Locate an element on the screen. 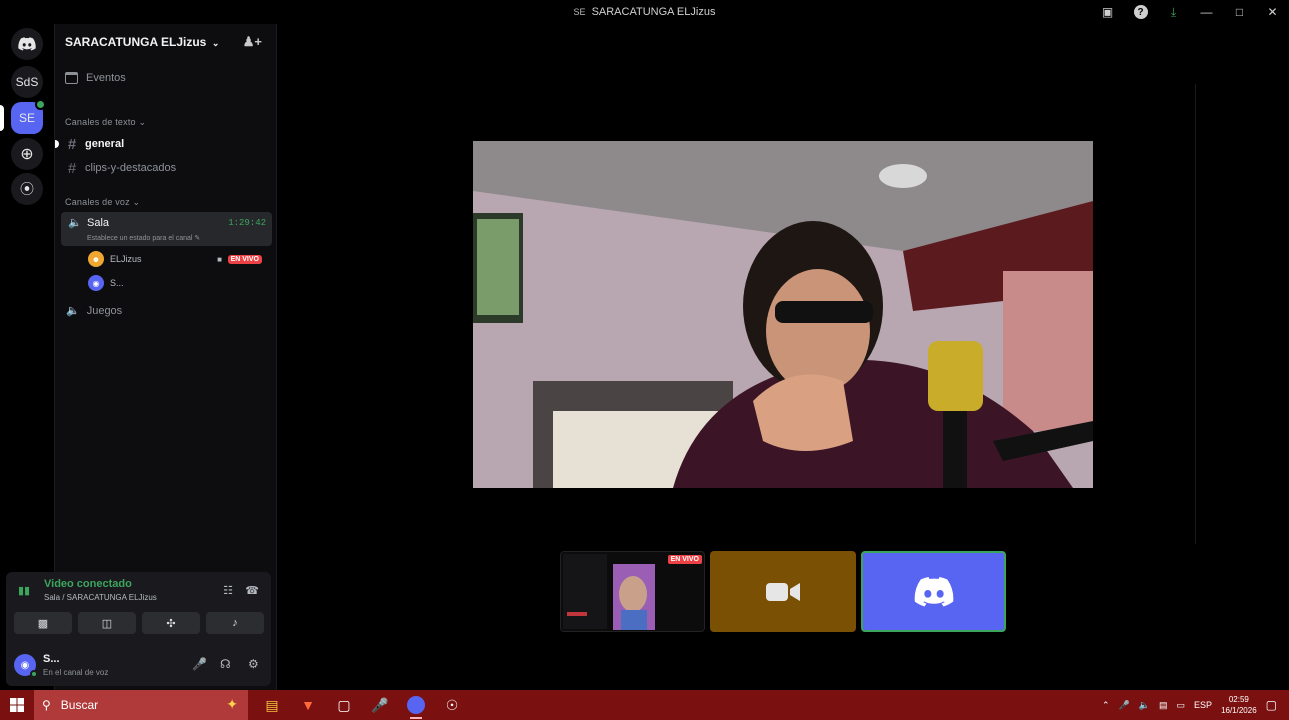 The height and width of the screenshot is (720, 1289). screen-share-icon: ◫ is located at coordinates (107, 623).